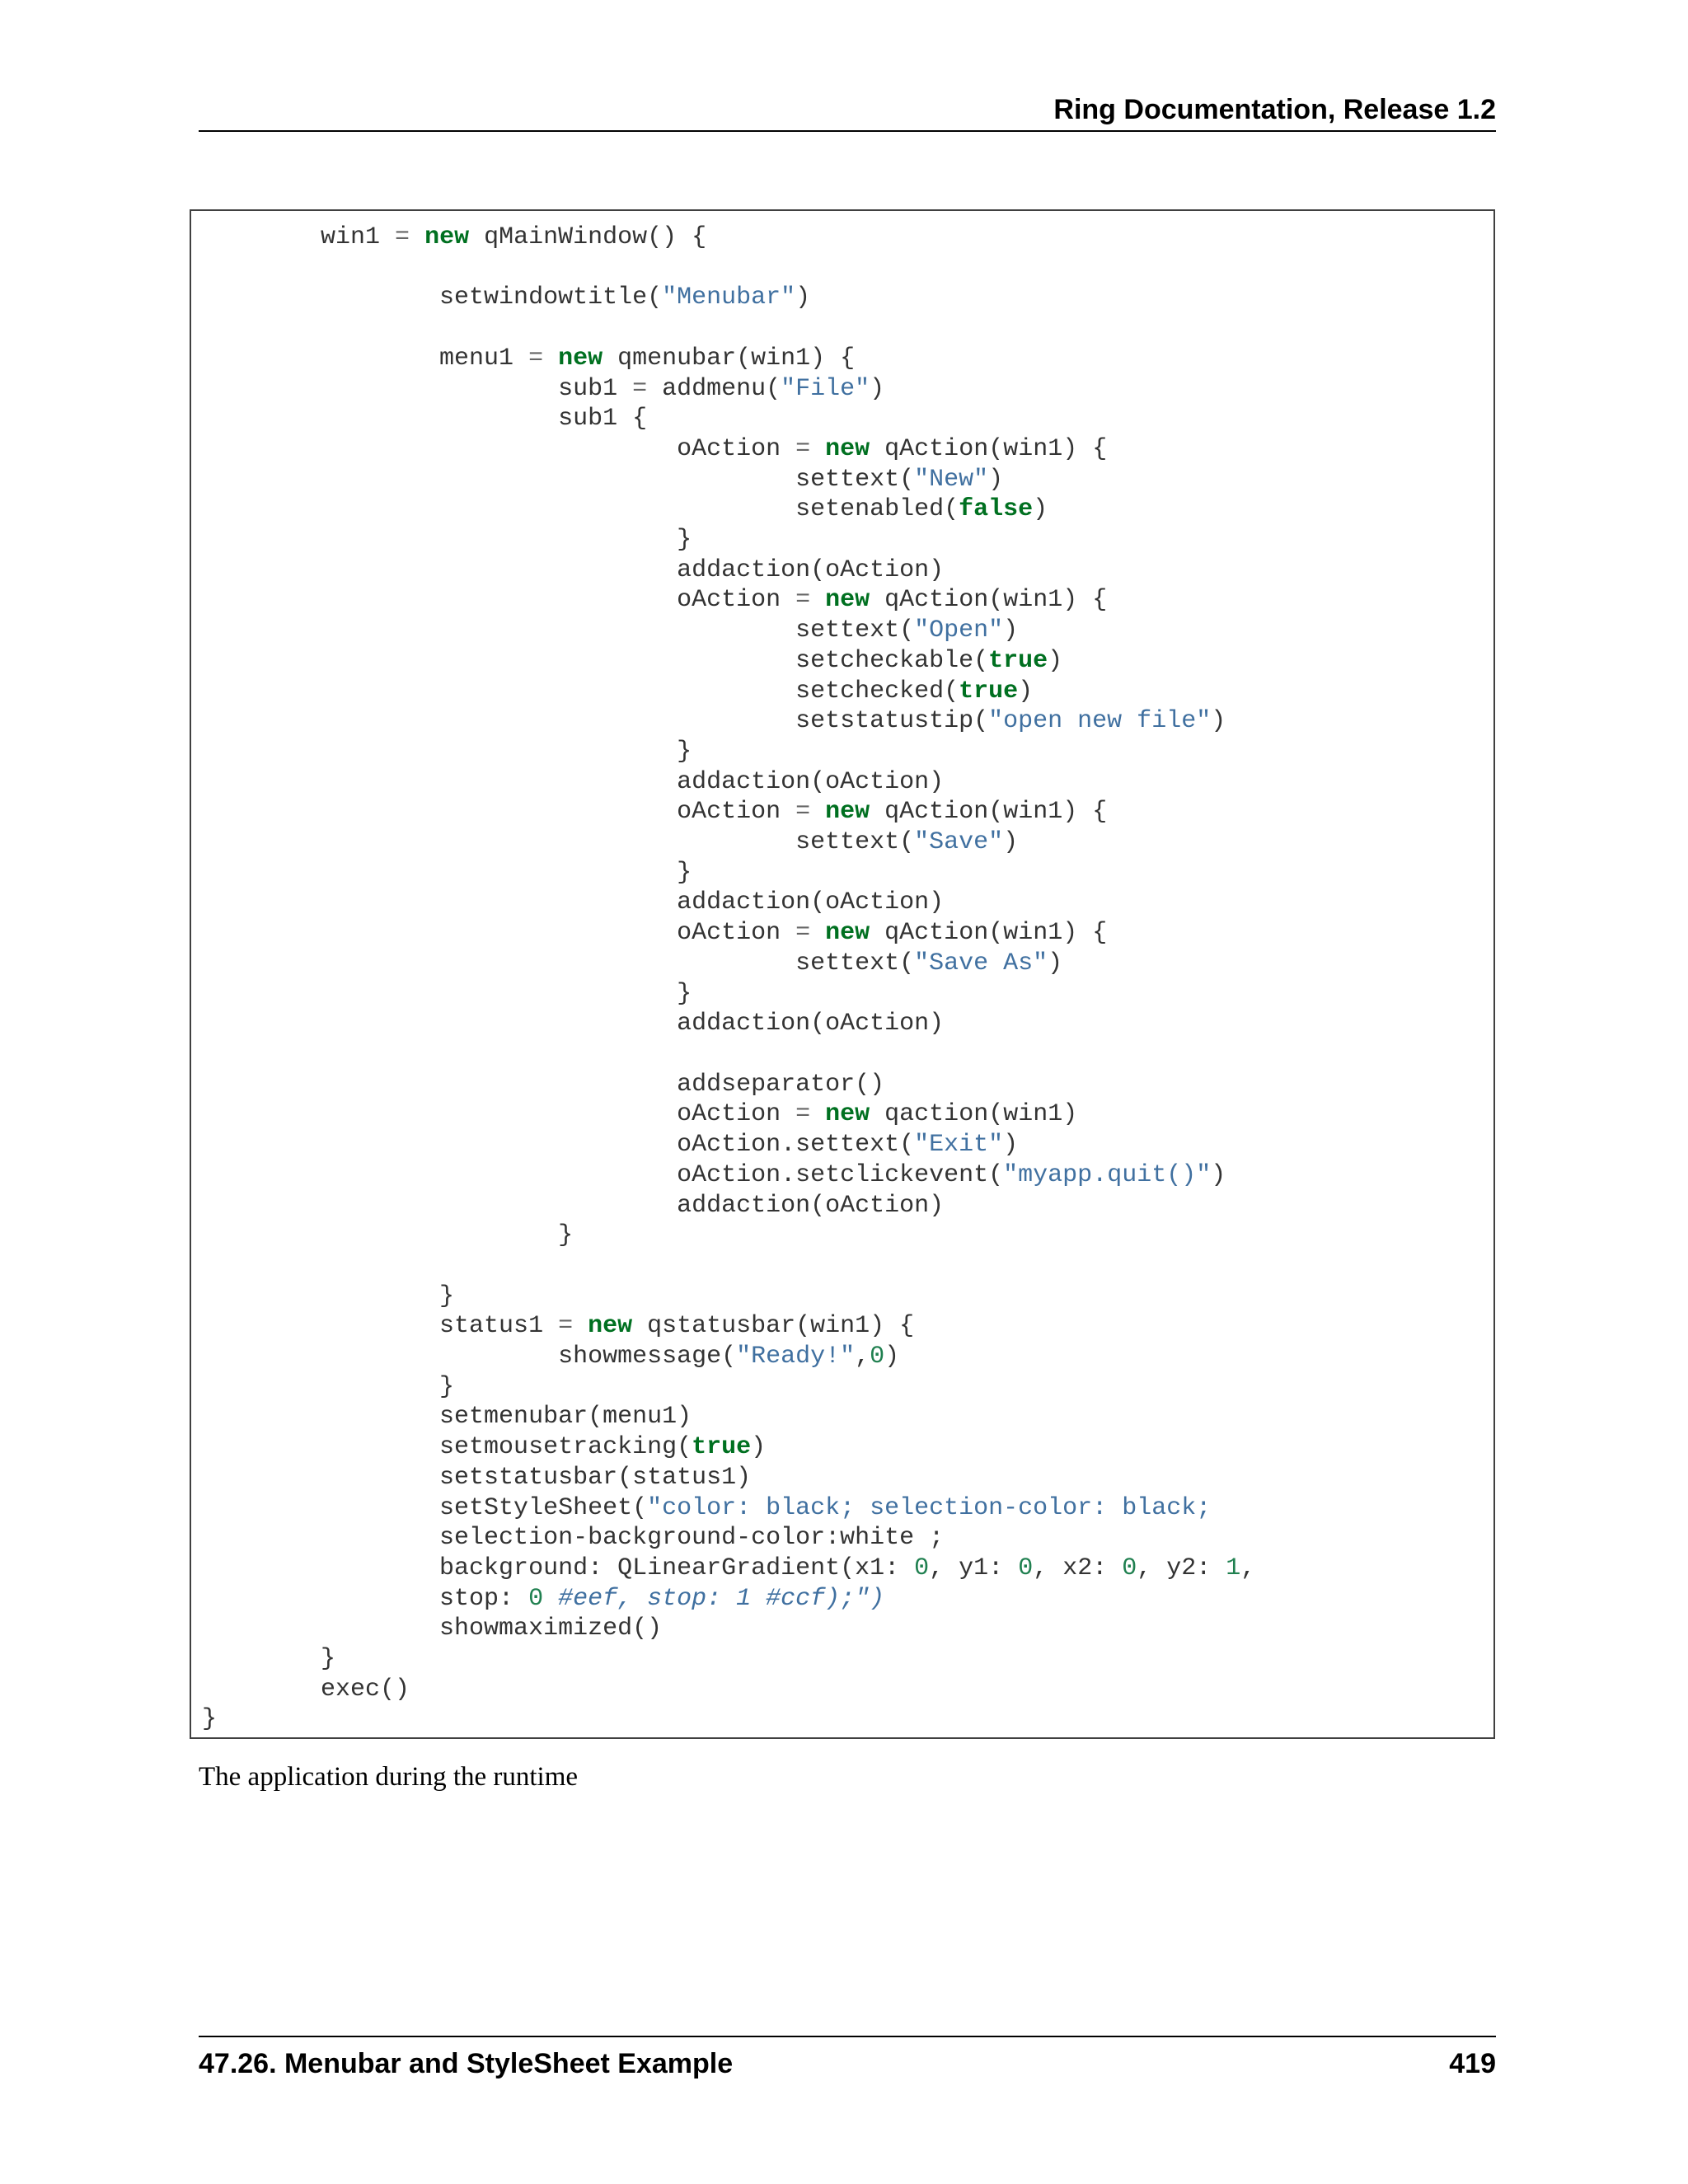 Image resolution: width=1688 pixels, height=2184 pixels. Describe the element at coordinates (603, 1174) in the screenshot. I see `code-token: oAction.setclickevent(` at that location.